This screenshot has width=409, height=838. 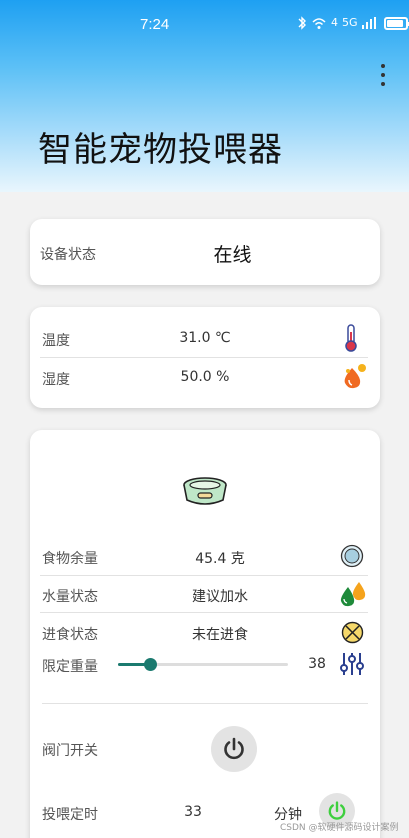 I want to click on network-badge: 4, so click(x=334, y=22).